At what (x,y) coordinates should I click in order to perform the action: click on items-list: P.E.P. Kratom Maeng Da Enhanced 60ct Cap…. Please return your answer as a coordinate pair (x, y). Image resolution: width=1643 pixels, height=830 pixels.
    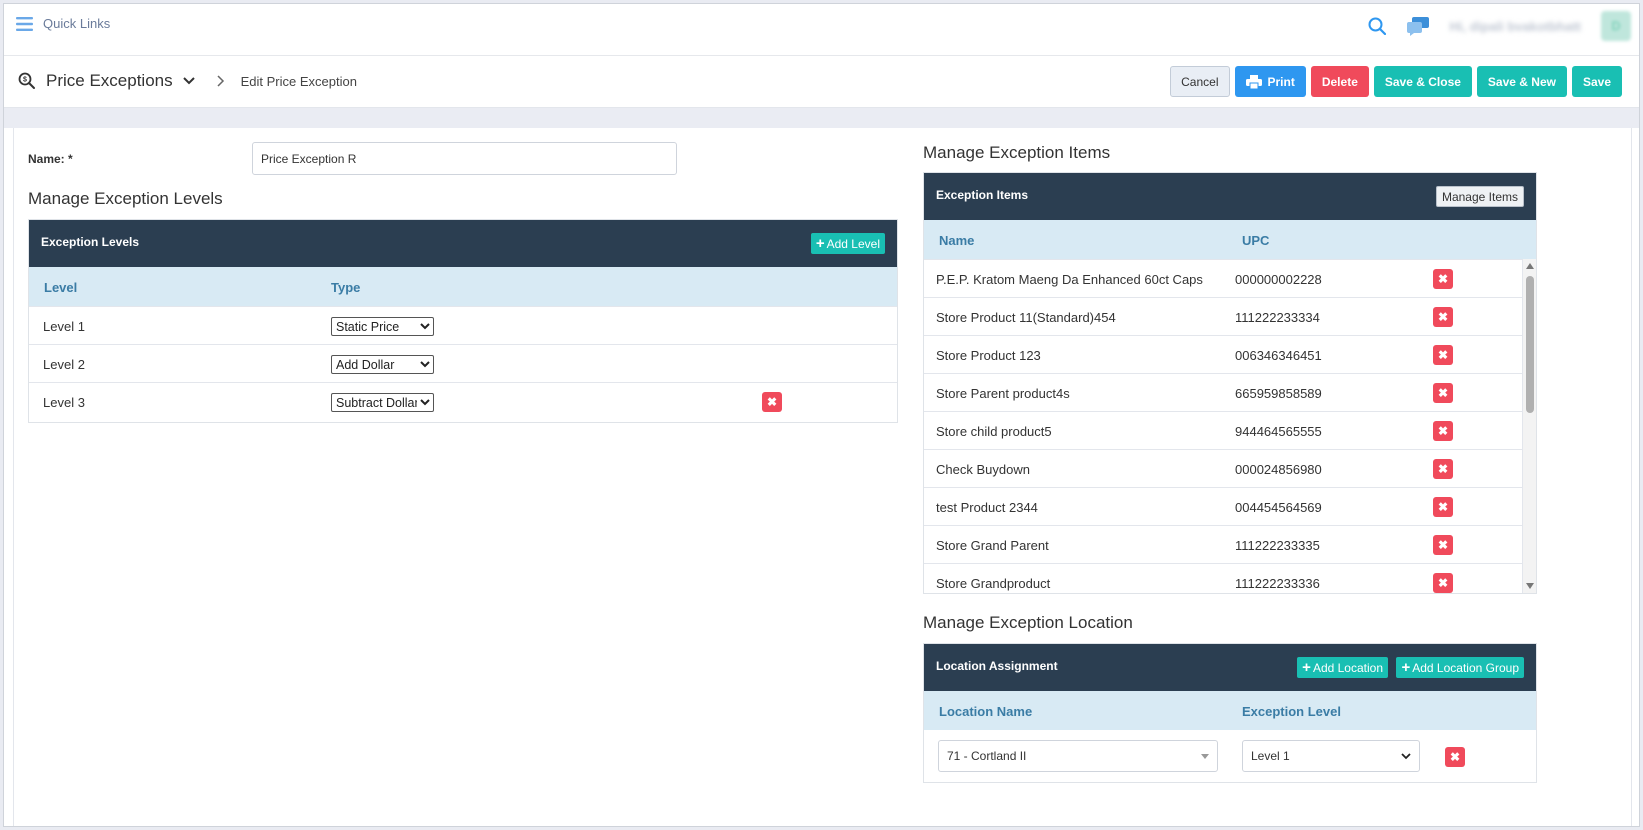
    Looking at the image, I should click on (1223, 430).